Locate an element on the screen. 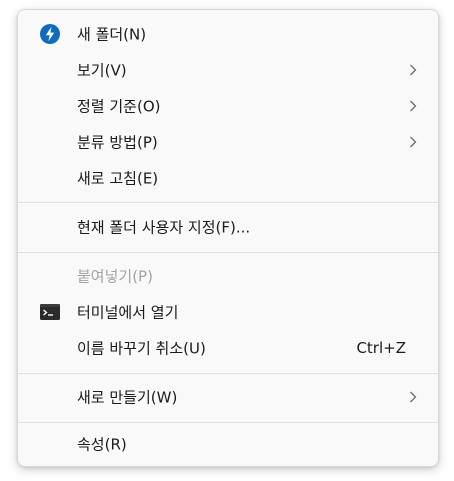 This screenshot has width=454, height=481. menu-item-new-folder: 새 폴더(N) is located at coordinates (228, 34).